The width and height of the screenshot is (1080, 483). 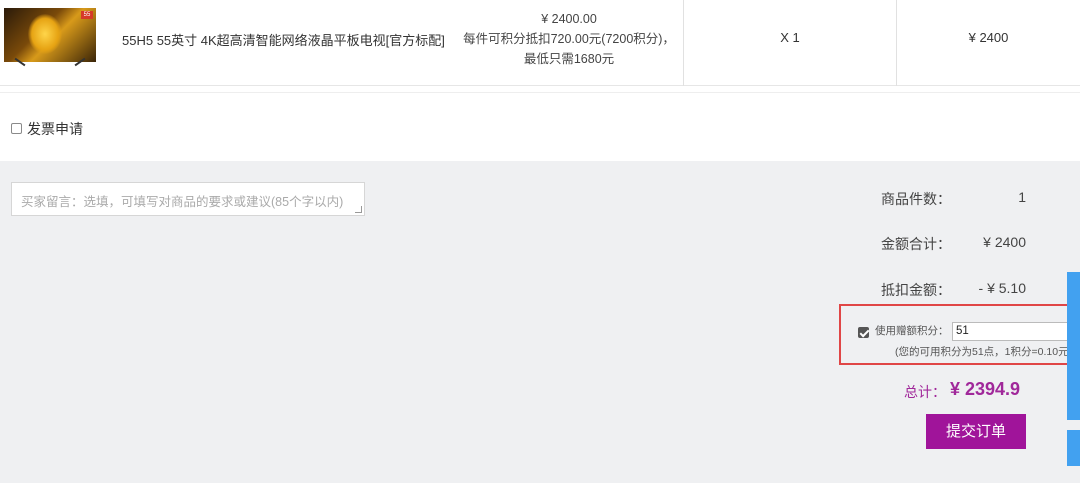 I want to click on invoice-section: 发票申请, so click(x=540, y=126).